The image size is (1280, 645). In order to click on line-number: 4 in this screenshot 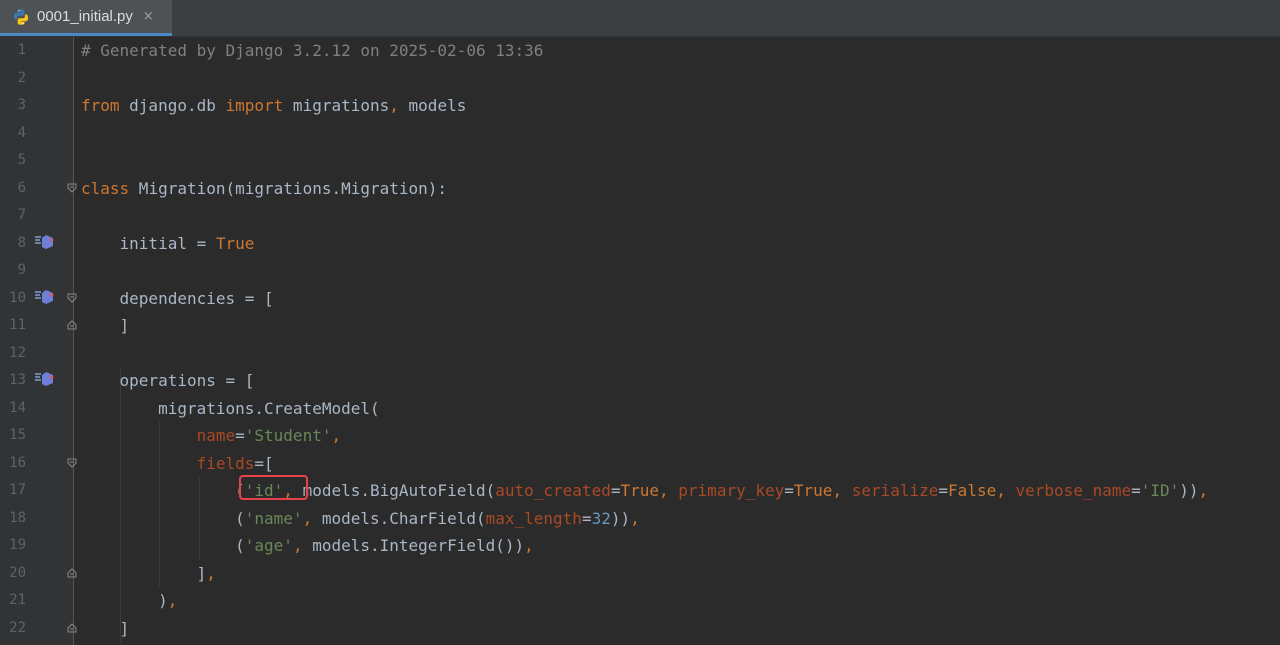, I will do `click(21, 132)`.